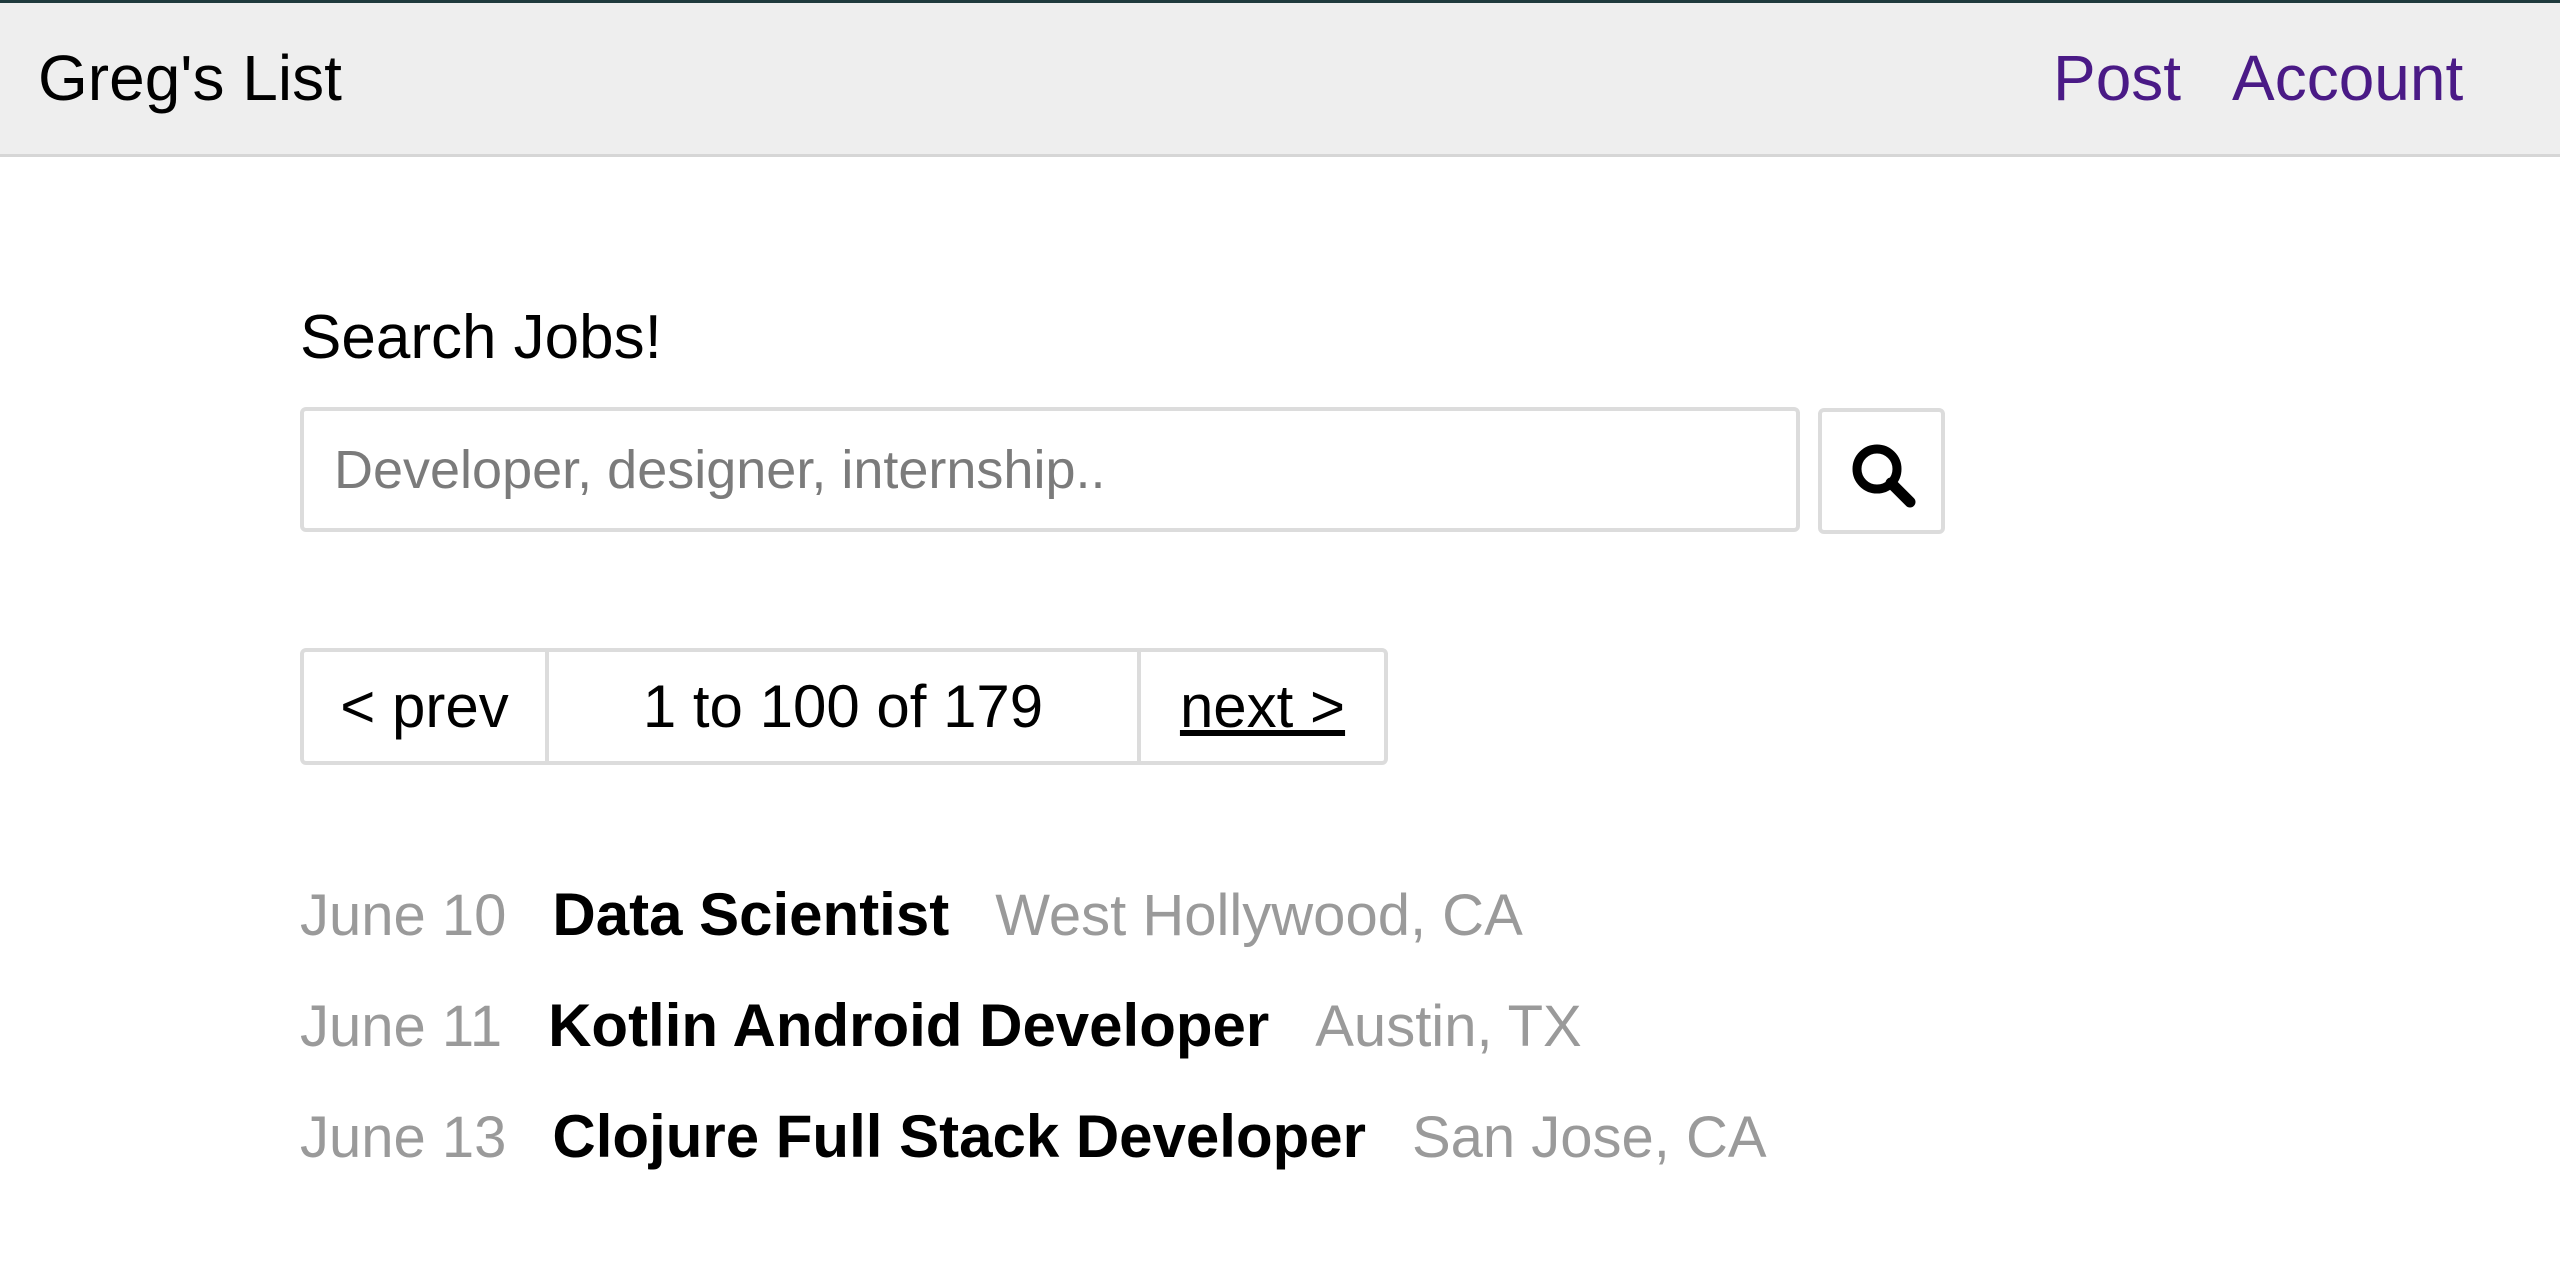  Describe the element at coordinates (1448, 1026) in the screenshot. I see `job-location: Austin, TX` at that location.